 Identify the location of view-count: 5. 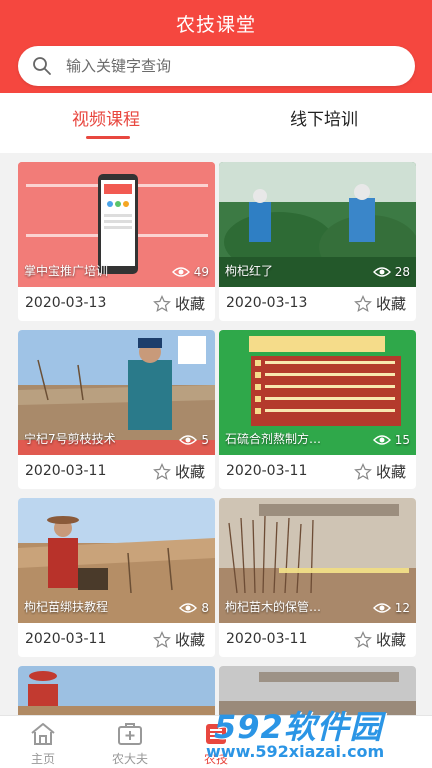
(194, 440).